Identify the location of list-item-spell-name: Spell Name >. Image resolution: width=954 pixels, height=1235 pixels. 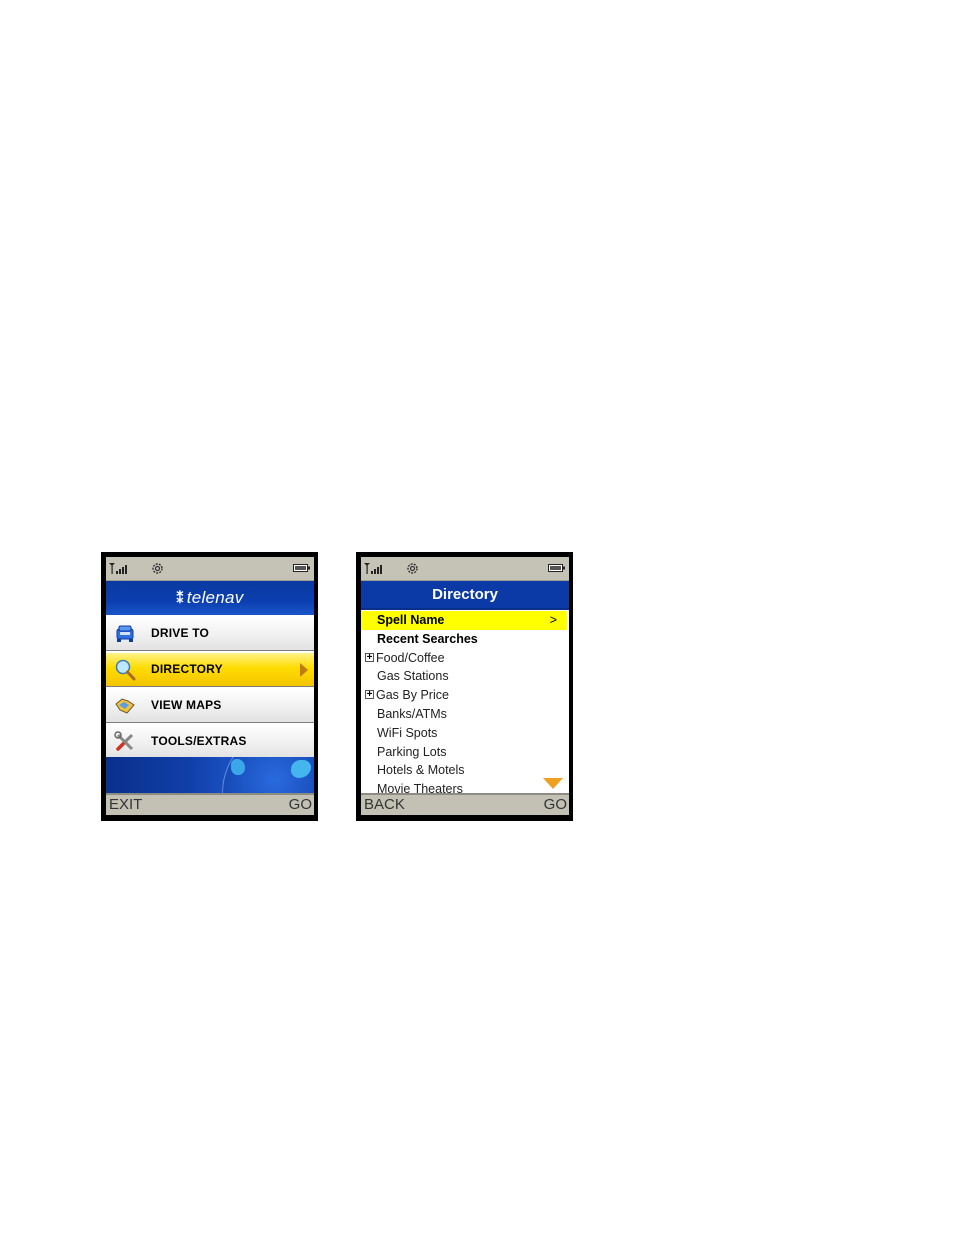
(464, 620).